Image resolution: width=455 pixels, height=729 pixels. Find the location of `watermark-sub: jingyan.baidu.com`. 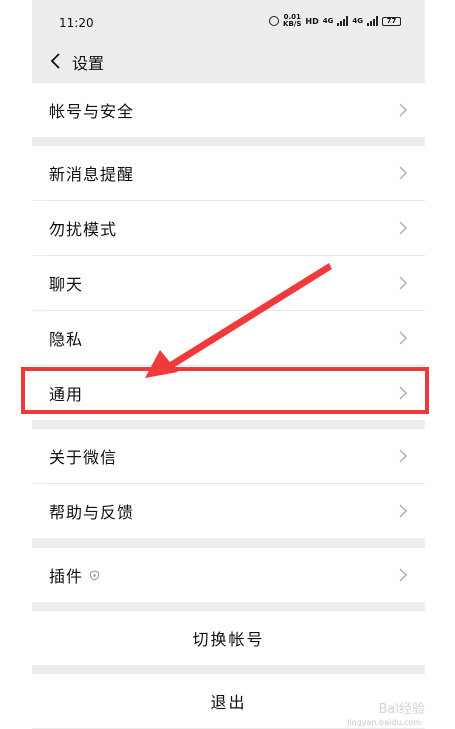

watermark-sub: jingyan.baidu.com is located at coordinates (384, 722).